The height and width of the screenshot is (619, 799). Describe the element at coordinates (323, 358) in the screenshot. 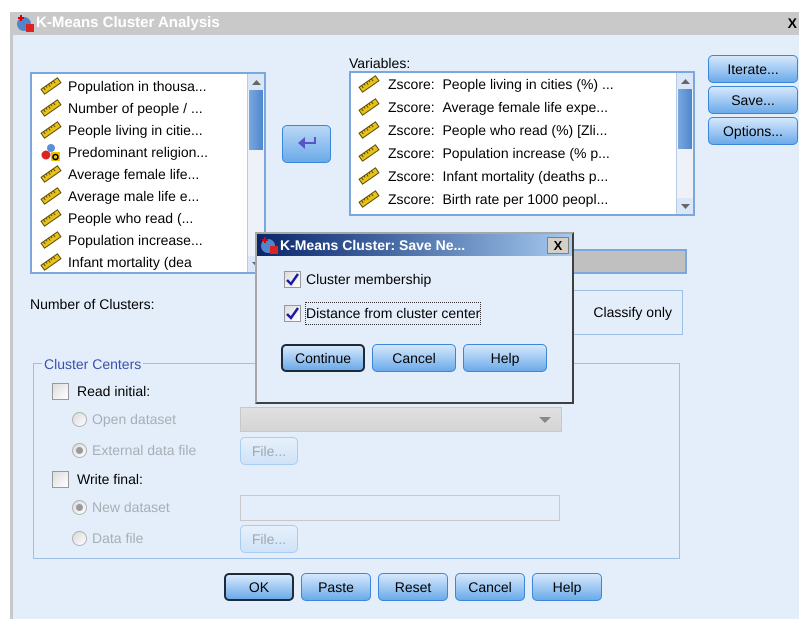

I see `dialog-button: Continue` at that location.